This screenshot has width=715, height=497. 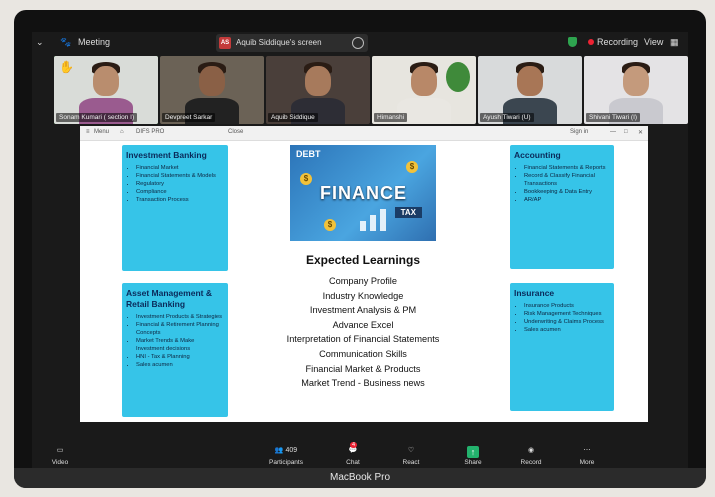 I want to click on tax-label: TAX, so click(x=408, y=212).